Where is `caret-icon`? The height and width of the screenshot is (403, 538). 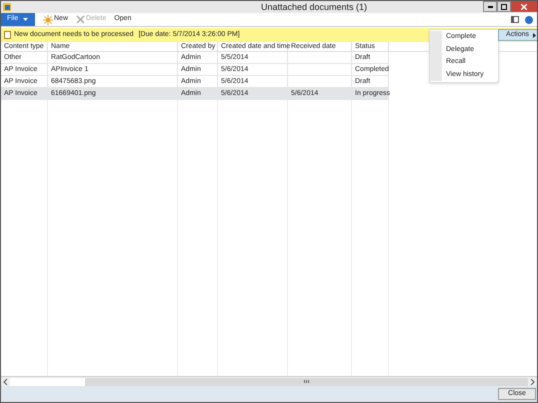 caret-icon is located at coordinates (25, 19).